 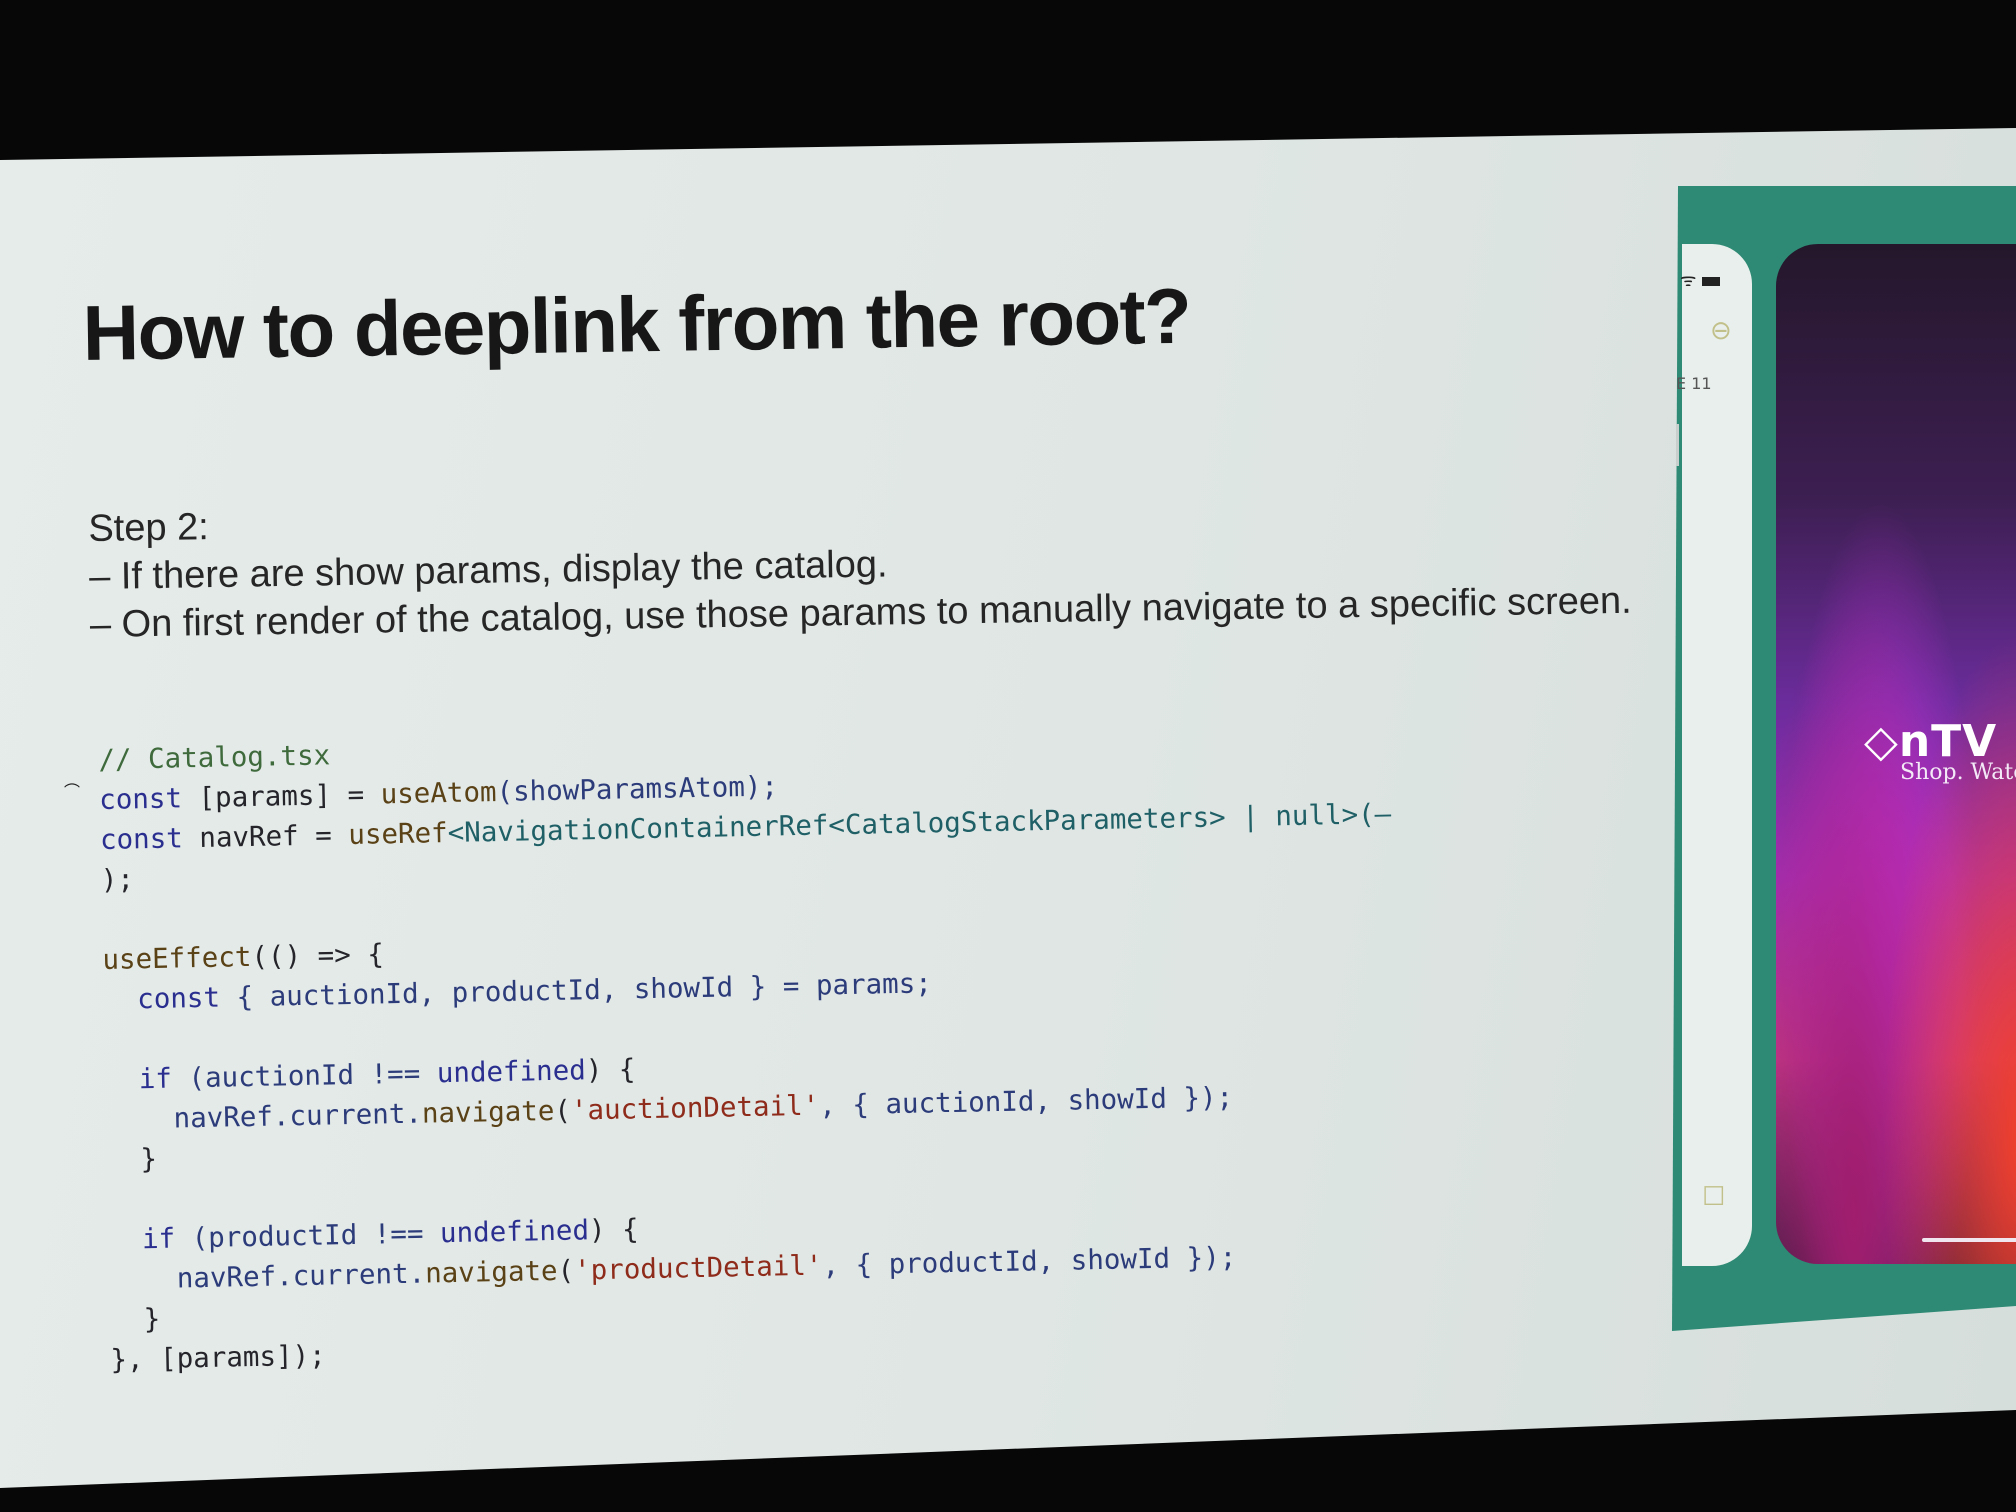 What do you see at coordinates (214, 757) in the screenshot?
I see `code-comment: // Catalog.tsx` at bounding box center [214, 757].